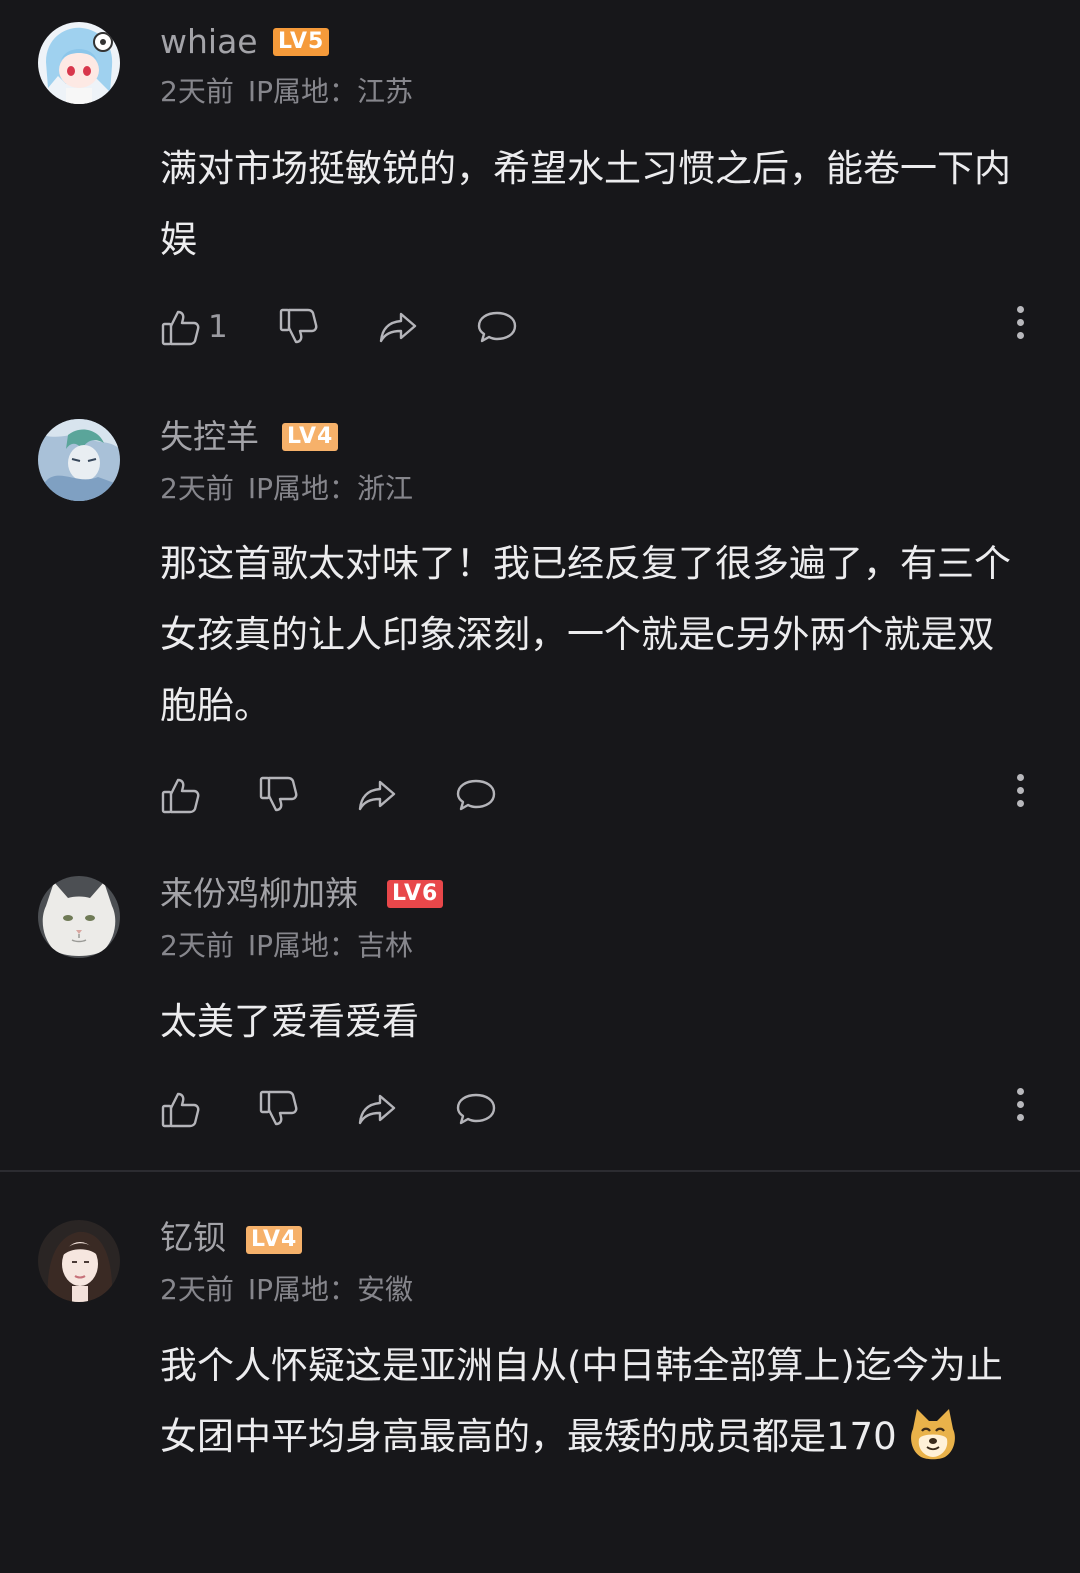  I want to click on username: 来份鸡柳加辣, so click(259, 894).